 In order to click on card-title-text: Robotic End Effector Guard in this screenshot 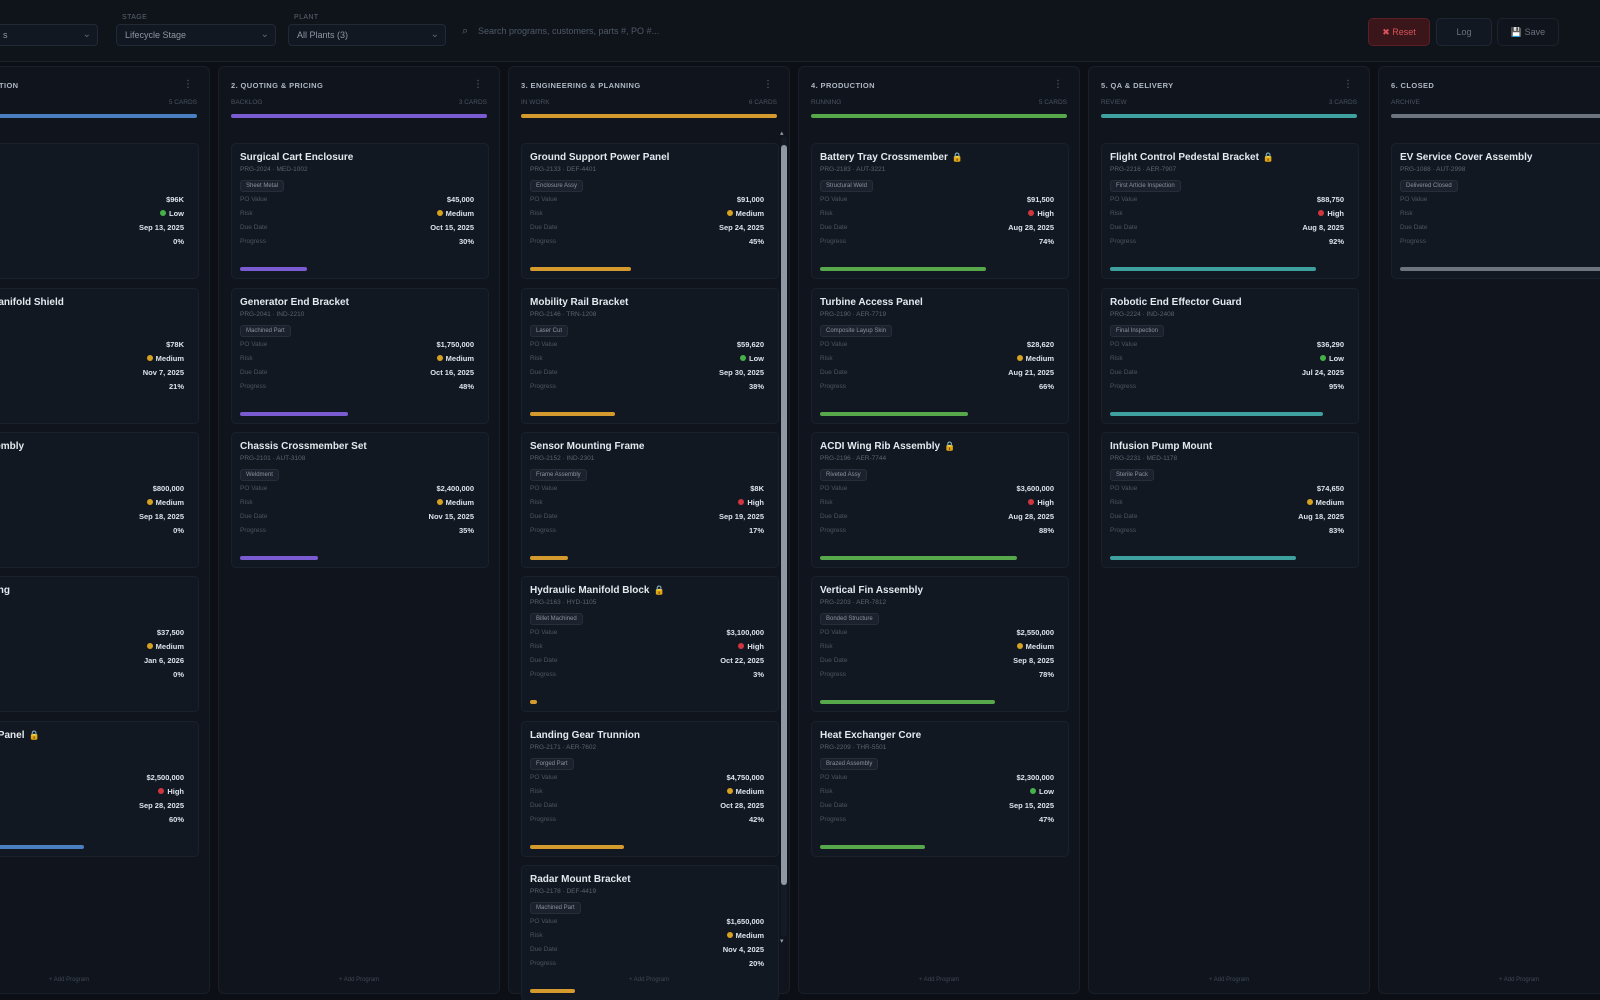, I will do `click(1176, 302)`.